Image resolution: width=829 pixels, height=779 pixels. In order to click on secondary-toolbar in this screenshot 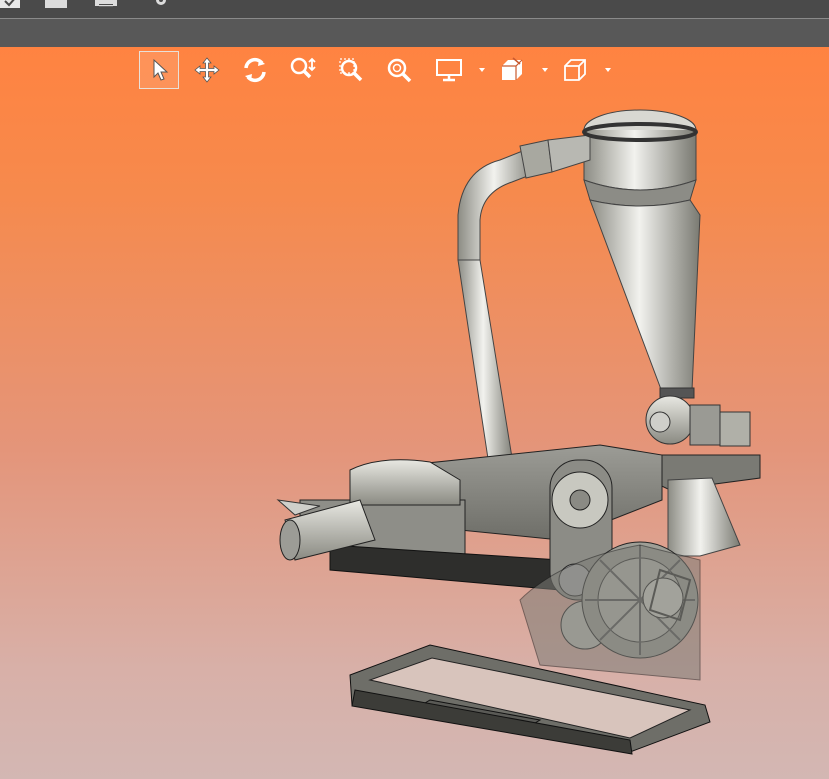, I will do `click(414, 33)`.